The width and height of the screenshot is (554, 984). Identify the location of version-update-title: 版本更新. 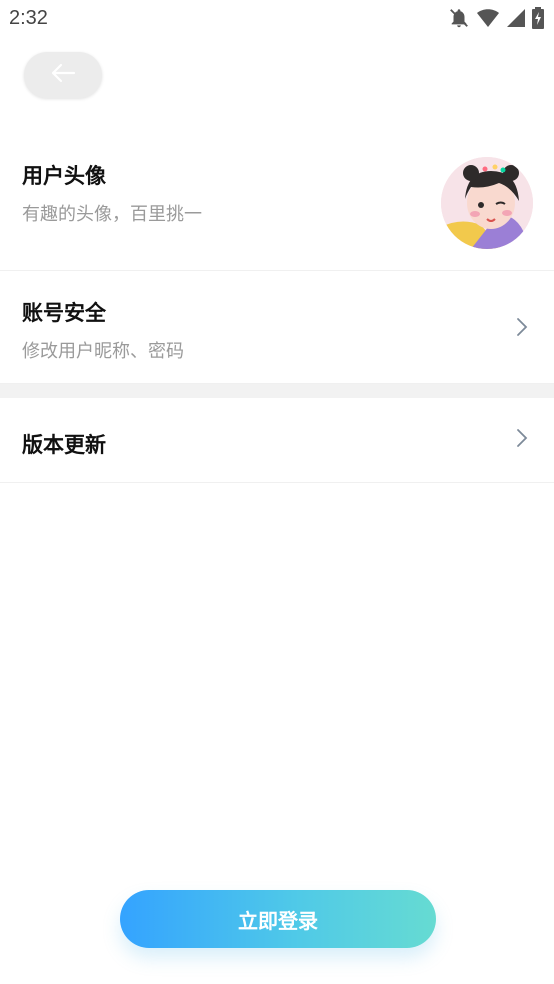
(64, 445).